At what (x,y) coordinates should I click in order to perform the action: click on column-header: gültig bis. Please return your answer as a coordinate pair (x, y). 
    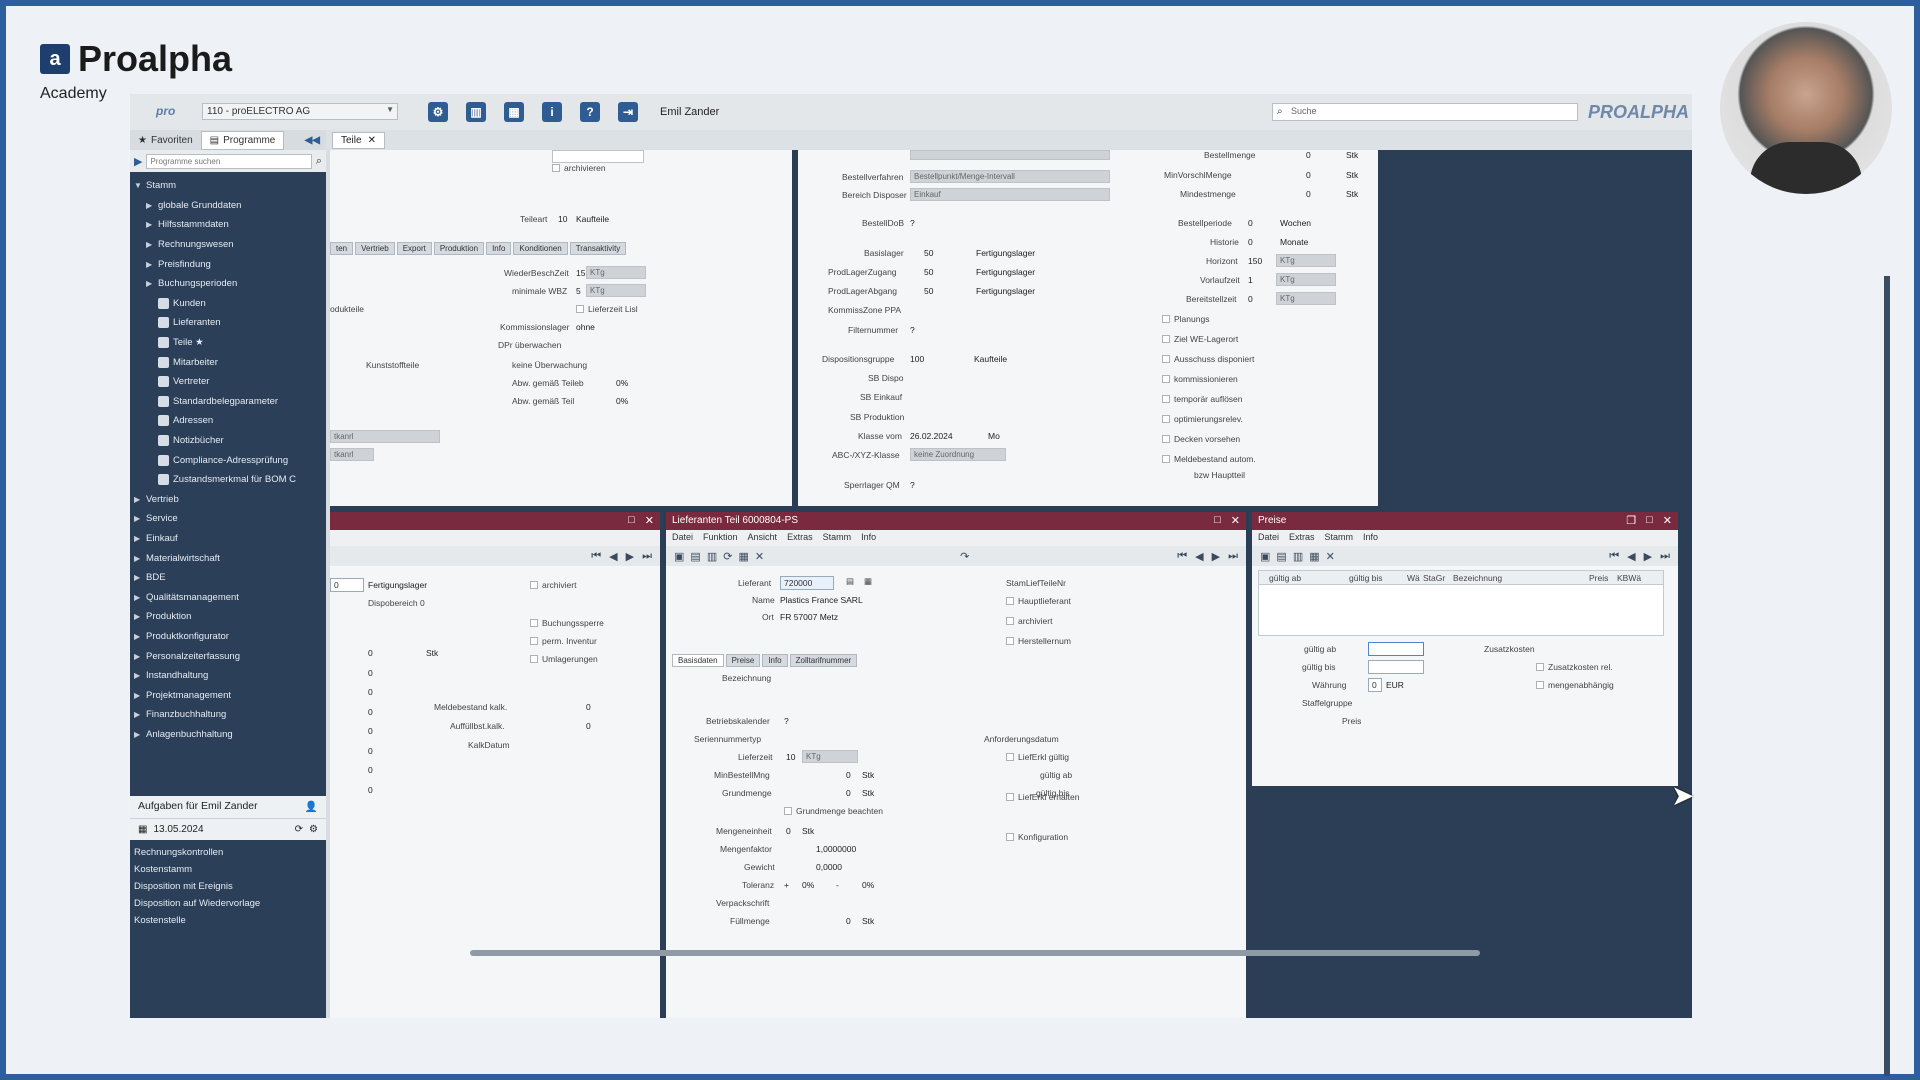
    Looking at the image, I should click on (1366, 578).